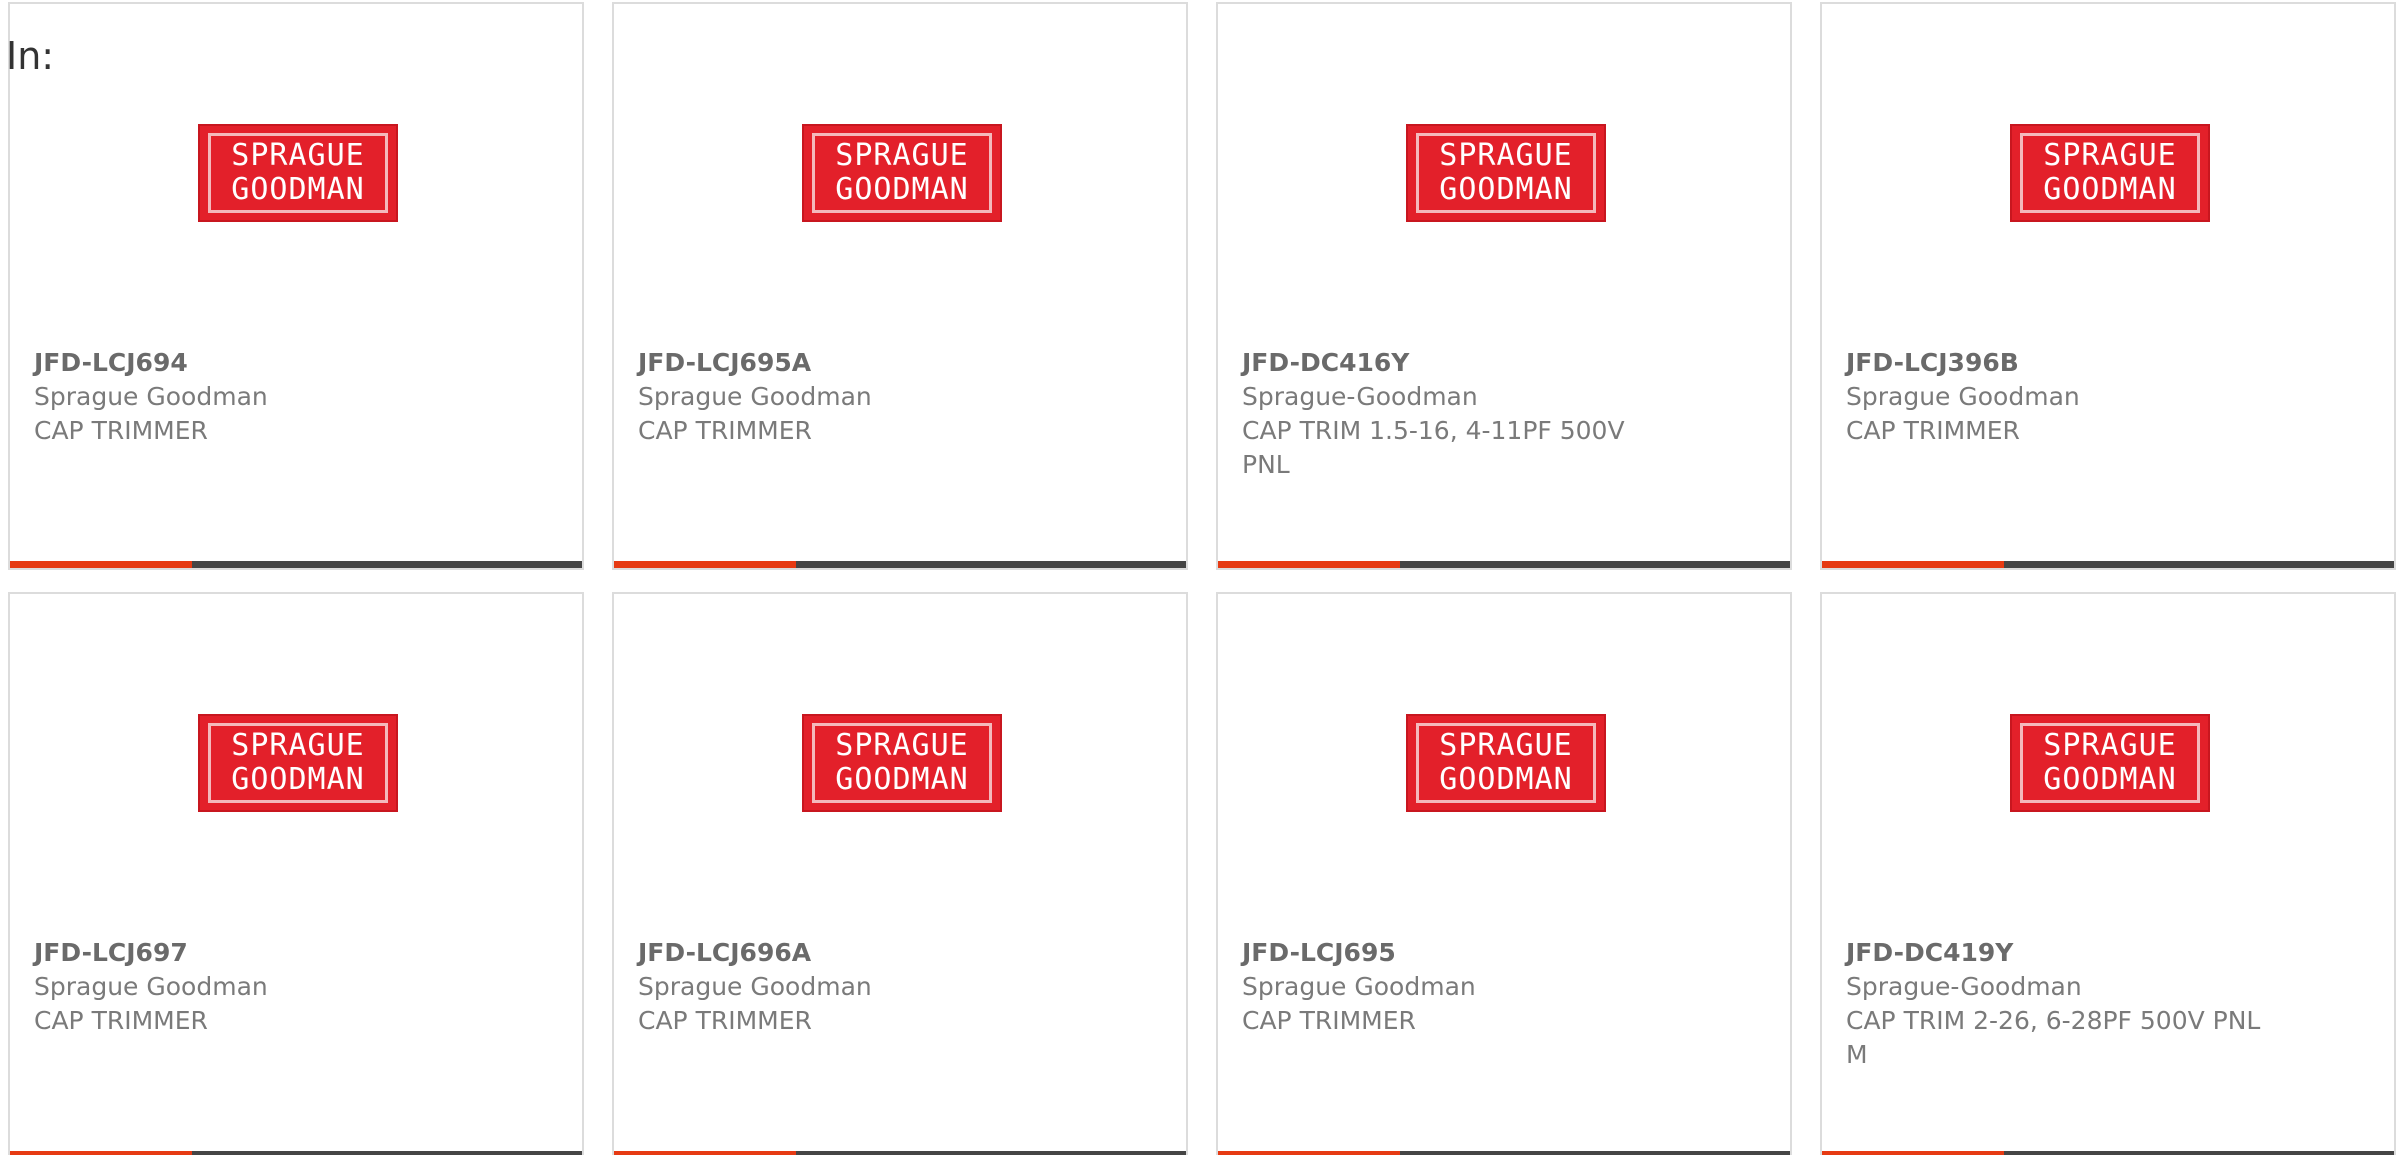 Image resolution: width=2400 pixels, height=1155 pixels. I want to click on part-number: JFD-LCJ396B, so click(2056, 363).